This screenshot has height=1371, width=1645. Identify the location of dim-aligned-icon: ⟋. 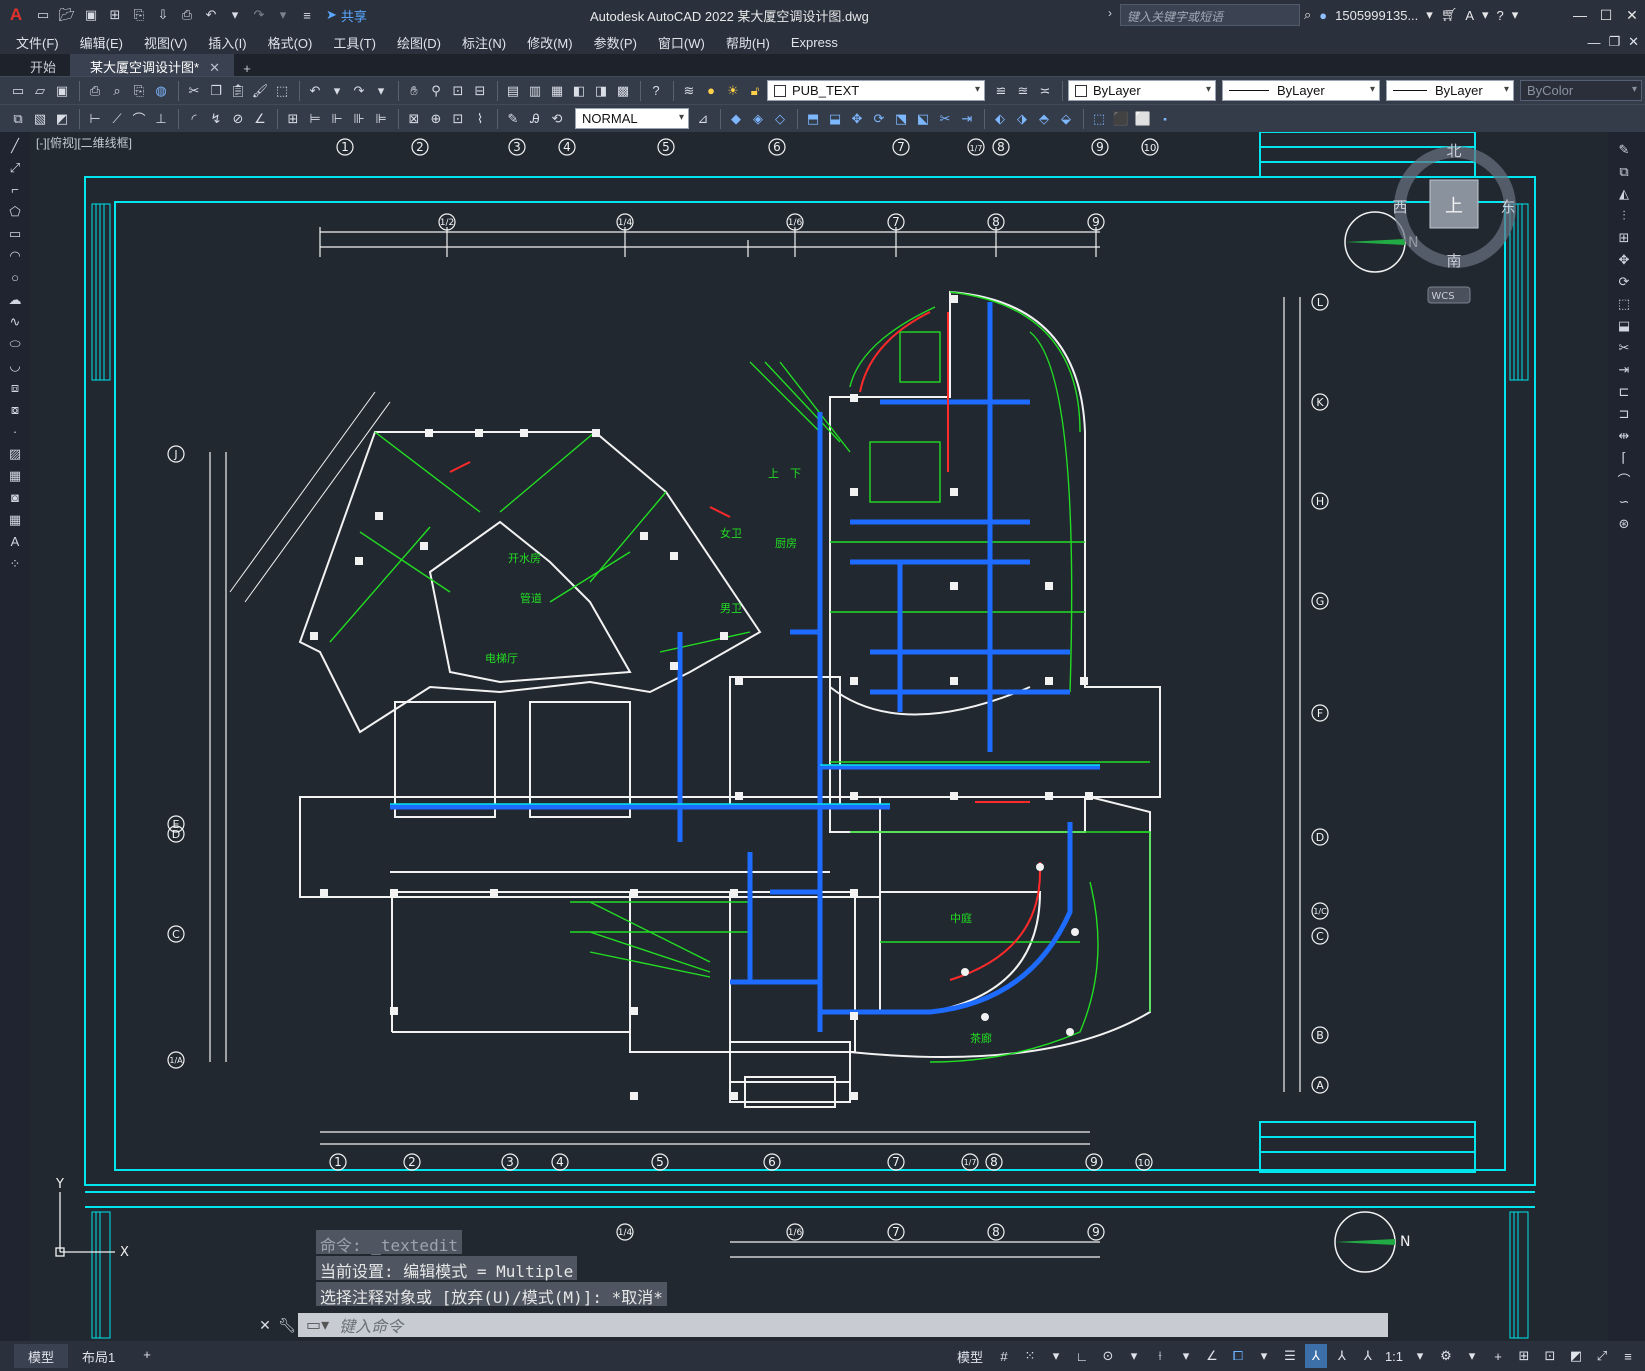
(117, 119).